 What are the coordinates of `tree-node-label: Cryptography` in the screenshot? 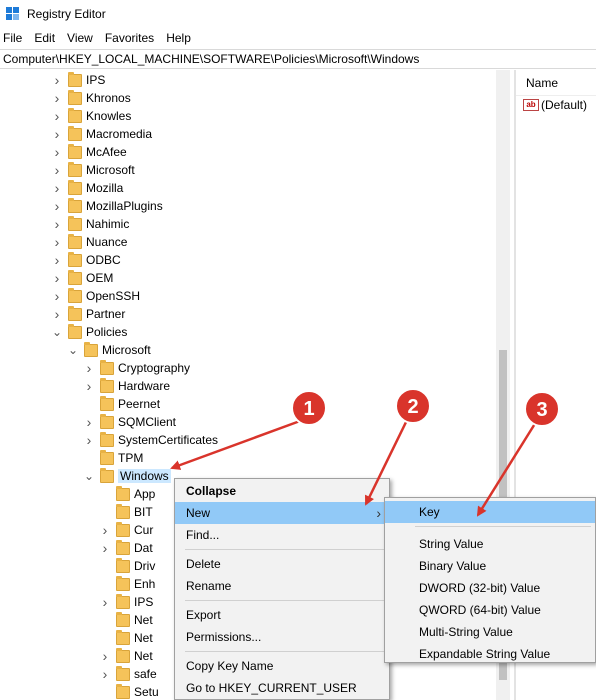 It's located at (154, 368).